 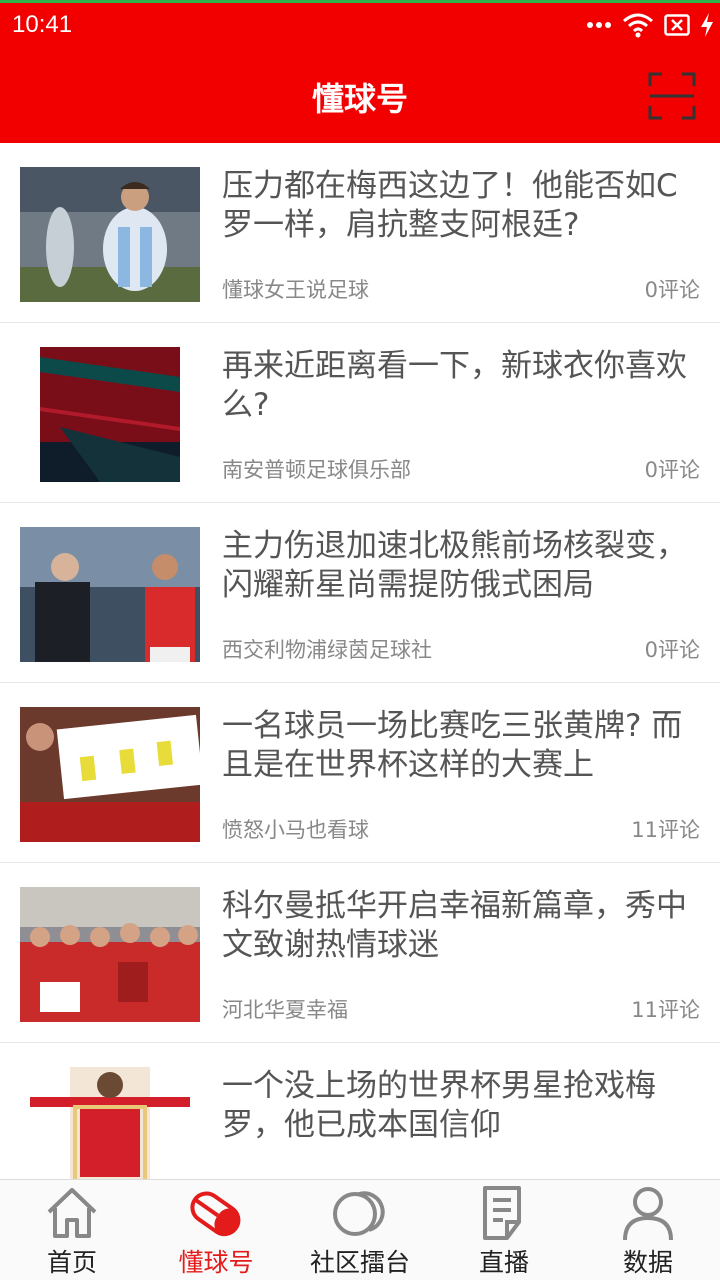 I want to click on status-bar: 10:41, so click(x=360, y=25).